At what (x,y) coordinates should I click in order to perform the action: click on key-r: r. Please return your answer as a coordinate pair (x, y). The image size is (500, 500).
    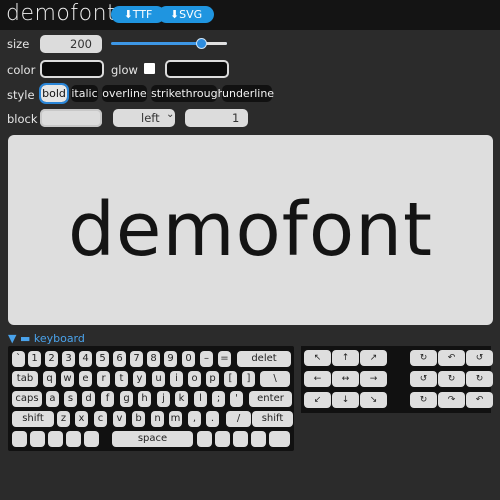
    Looking at the image, I should click on (103, 379).